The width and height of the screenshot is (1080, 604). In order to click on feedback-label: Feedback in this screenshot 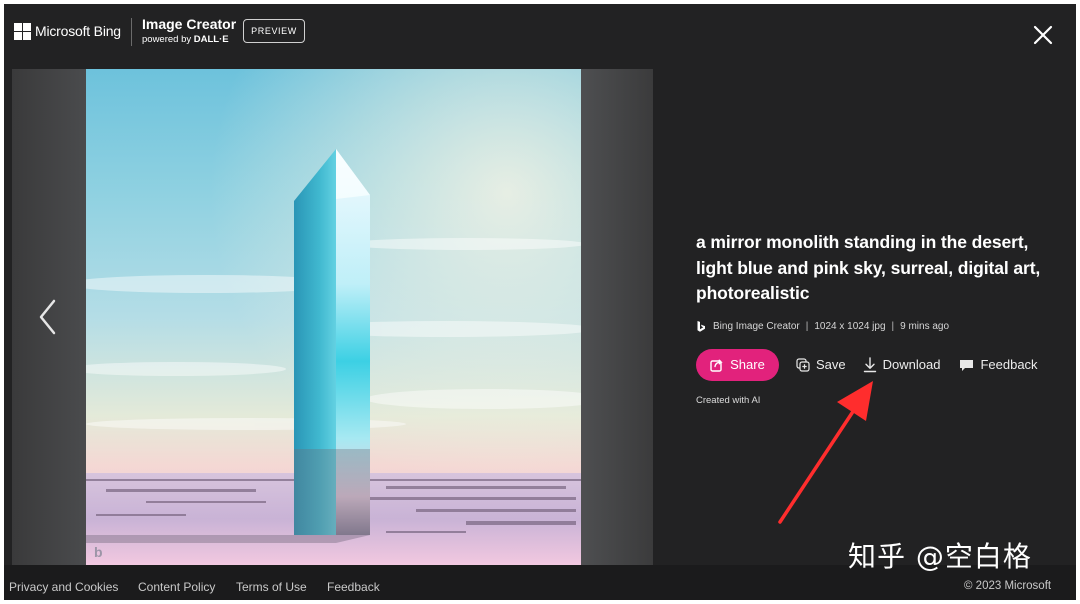, I will do `click(1009, 364)`.